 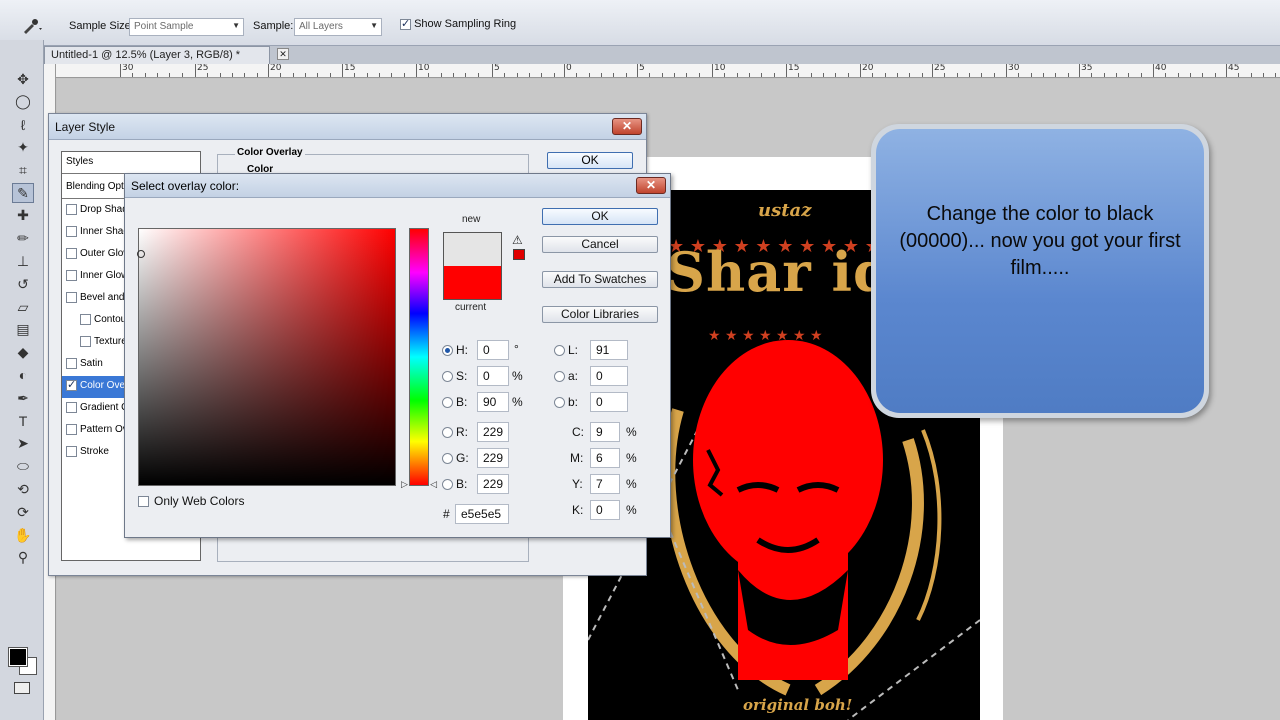 I want to click on history-brush-icon: ↺, so click(x=23, y=284).